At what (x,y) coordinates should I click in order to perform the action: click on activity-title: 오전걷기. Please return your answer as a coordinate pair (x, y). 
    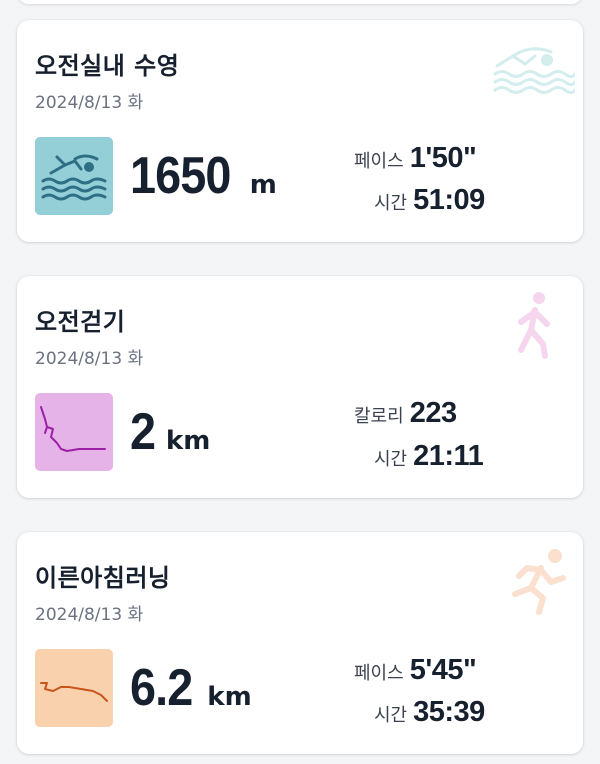
    Looking at the image, I should click on (80, 322).